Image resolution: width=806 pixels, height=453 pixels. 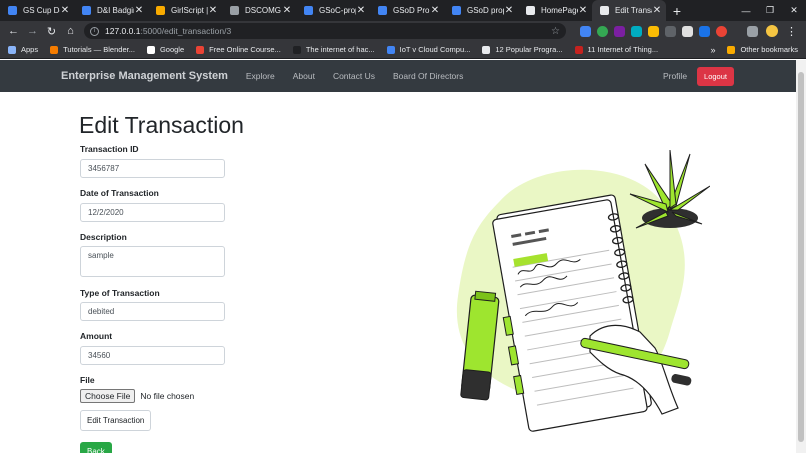 I want to click on browser-tab: GS Cup Doc✕, so click(x=37, y=10).